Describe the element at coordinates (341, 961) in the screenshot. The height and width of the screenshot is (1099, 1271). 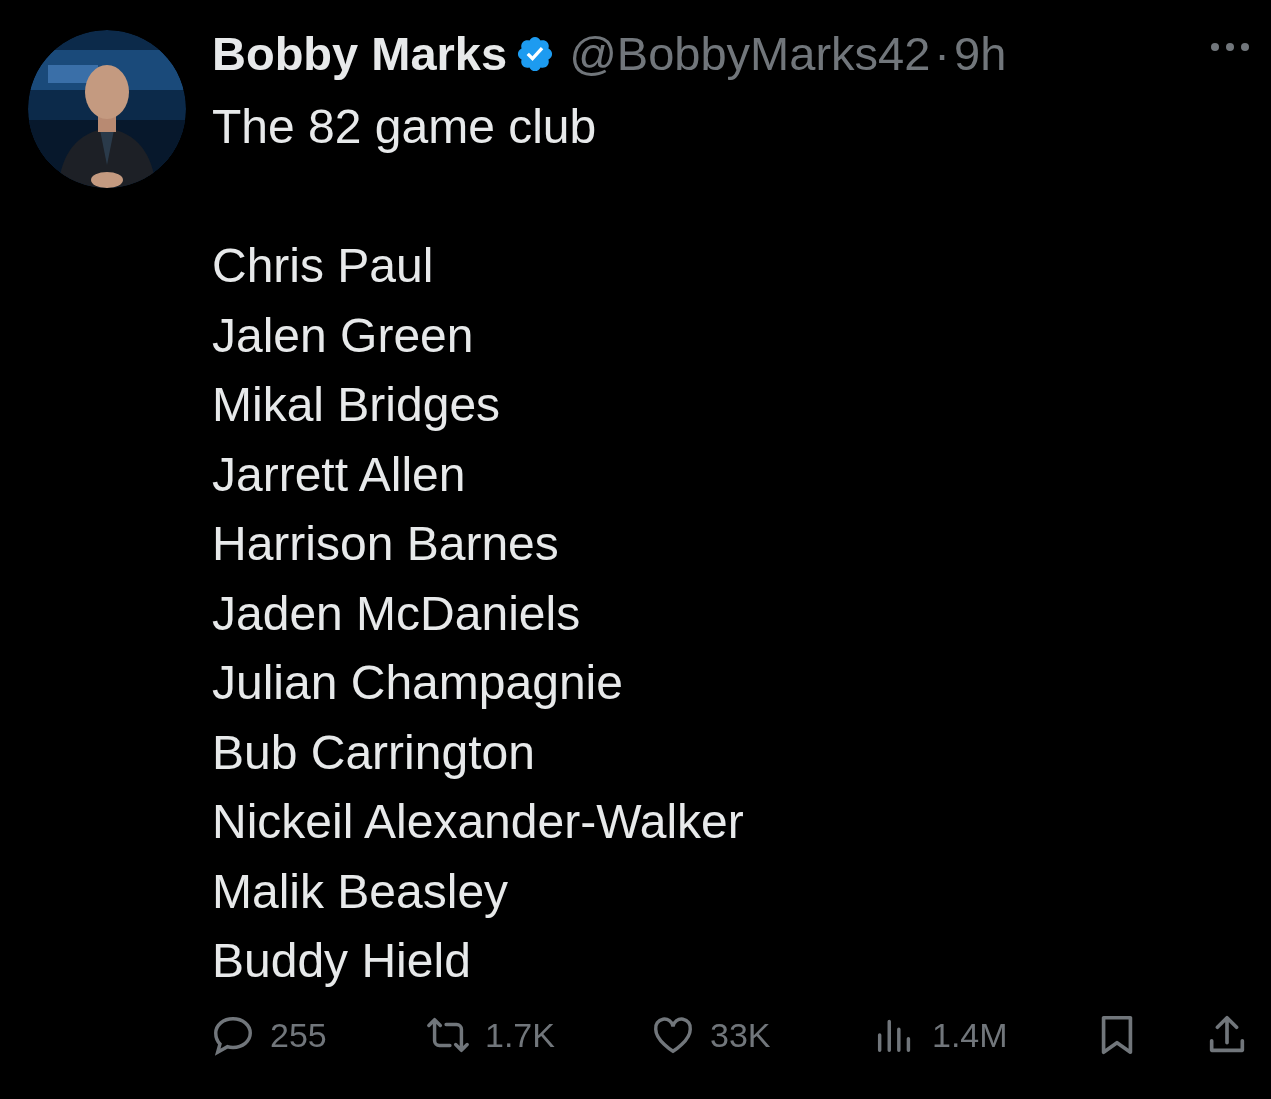
I see `player-name: Buddy Hield` at that location.